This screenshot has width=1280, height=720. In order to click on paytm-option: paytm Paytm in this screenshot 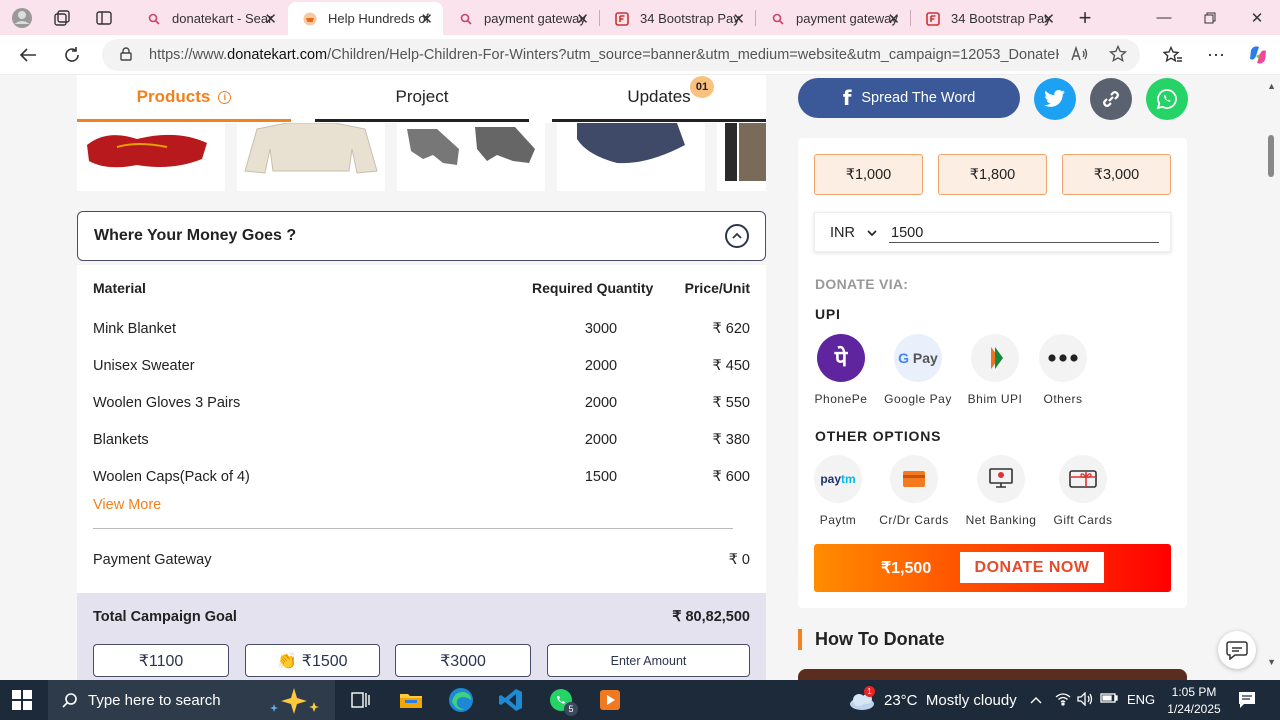, I will do `click(838, 491)`.